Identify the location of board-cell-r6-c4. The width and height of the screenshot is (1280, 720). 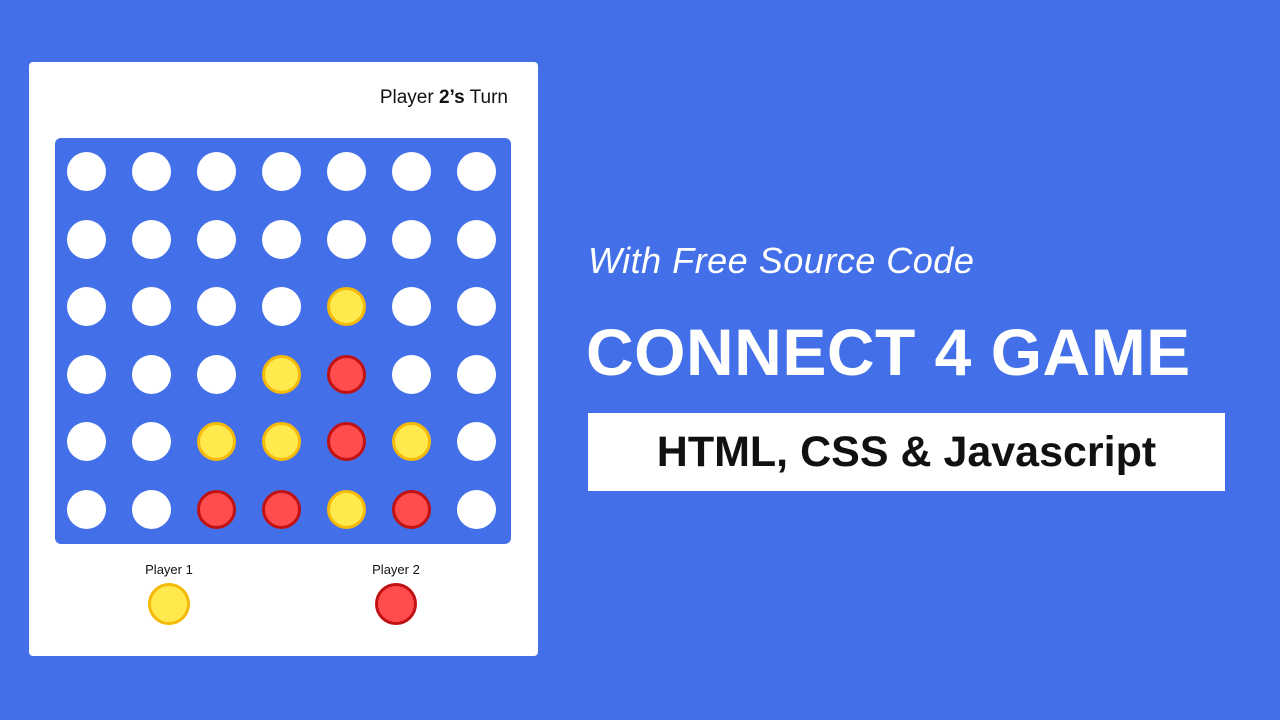
(281, 509).